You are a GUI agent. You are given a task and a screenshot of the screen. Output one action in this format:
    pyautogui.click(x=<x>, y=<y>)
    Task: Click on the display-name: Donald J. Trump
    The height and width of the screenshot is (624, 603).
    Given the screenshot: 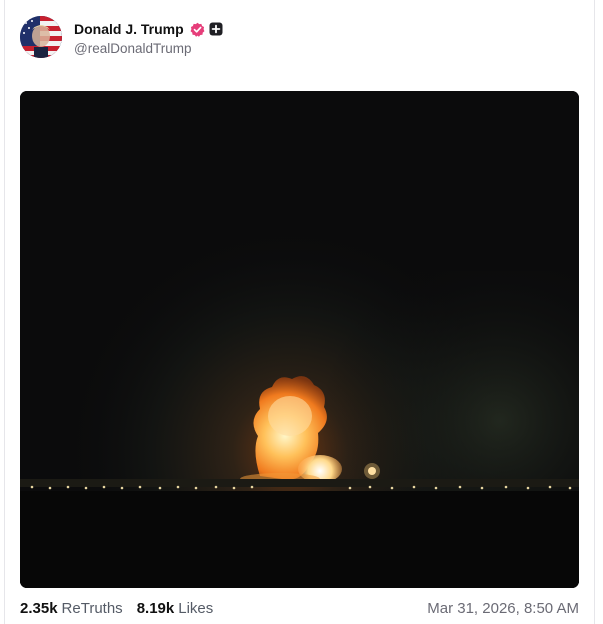 What is the action you would take?
    pyautogui.click(x=129, y=29)
    